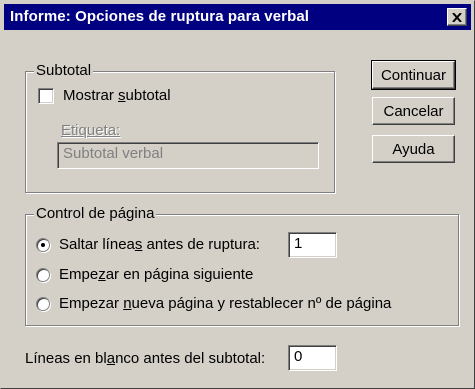 This screenshot has height=389, width=475. I want to click on new-page-reset-radio, so click(43, 304).